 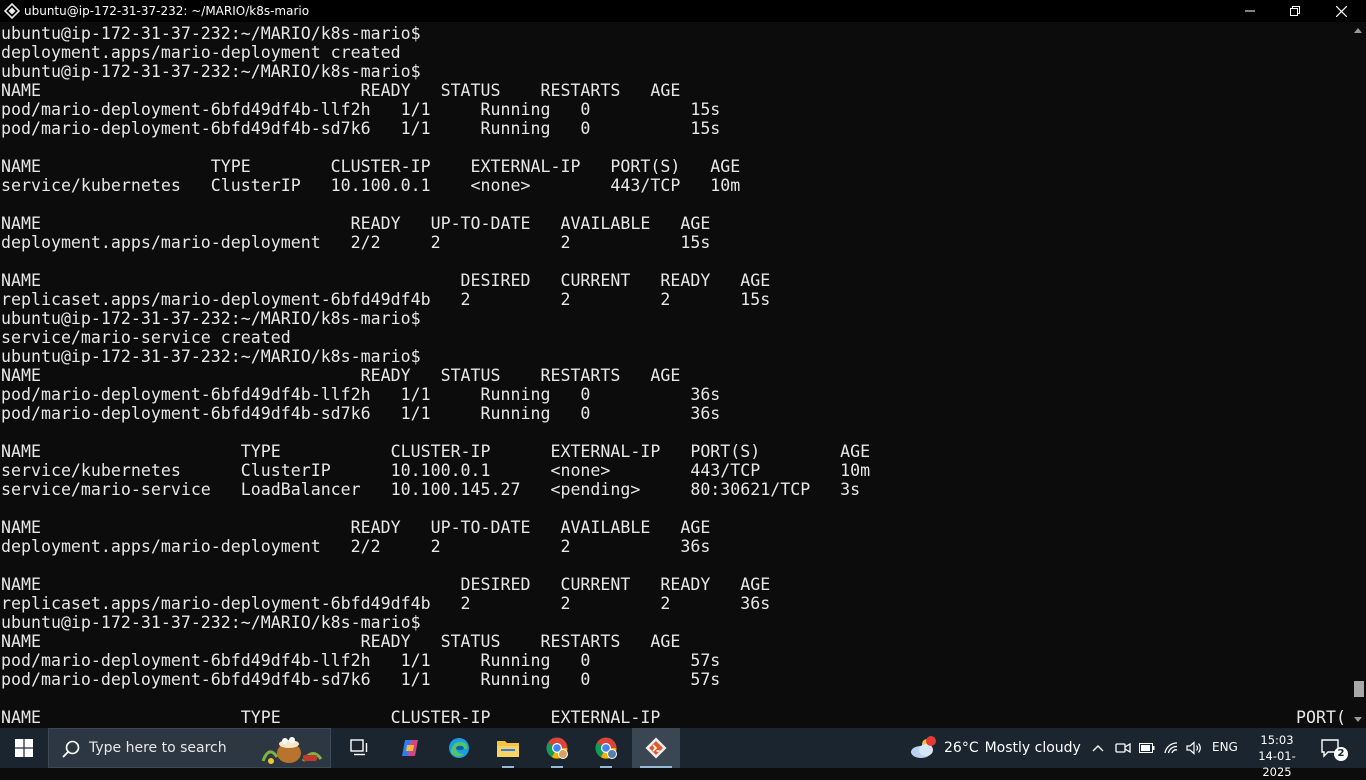 I want to click on scroll-up-arrow-icon, so click(x=1358, y=30).